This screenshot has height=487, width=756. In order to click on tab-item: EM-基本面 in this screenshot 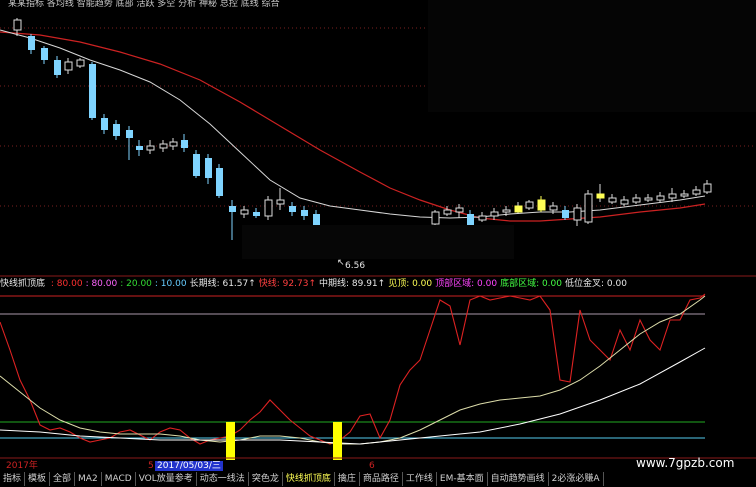, I will do `click(462, 479)`.